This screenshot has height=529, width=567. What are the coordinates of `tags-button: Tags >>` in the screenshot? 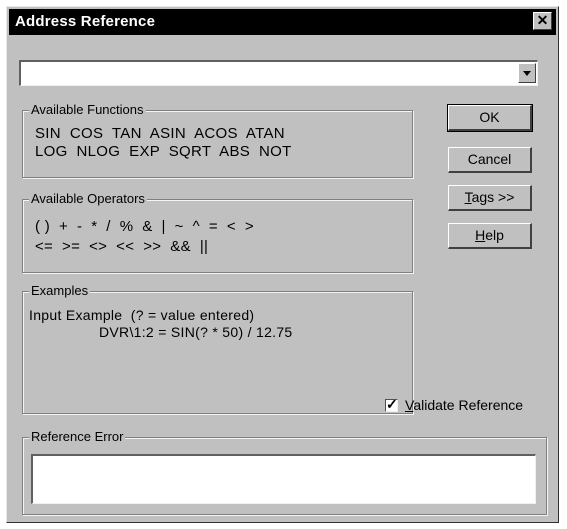 It's located at (490, 198).